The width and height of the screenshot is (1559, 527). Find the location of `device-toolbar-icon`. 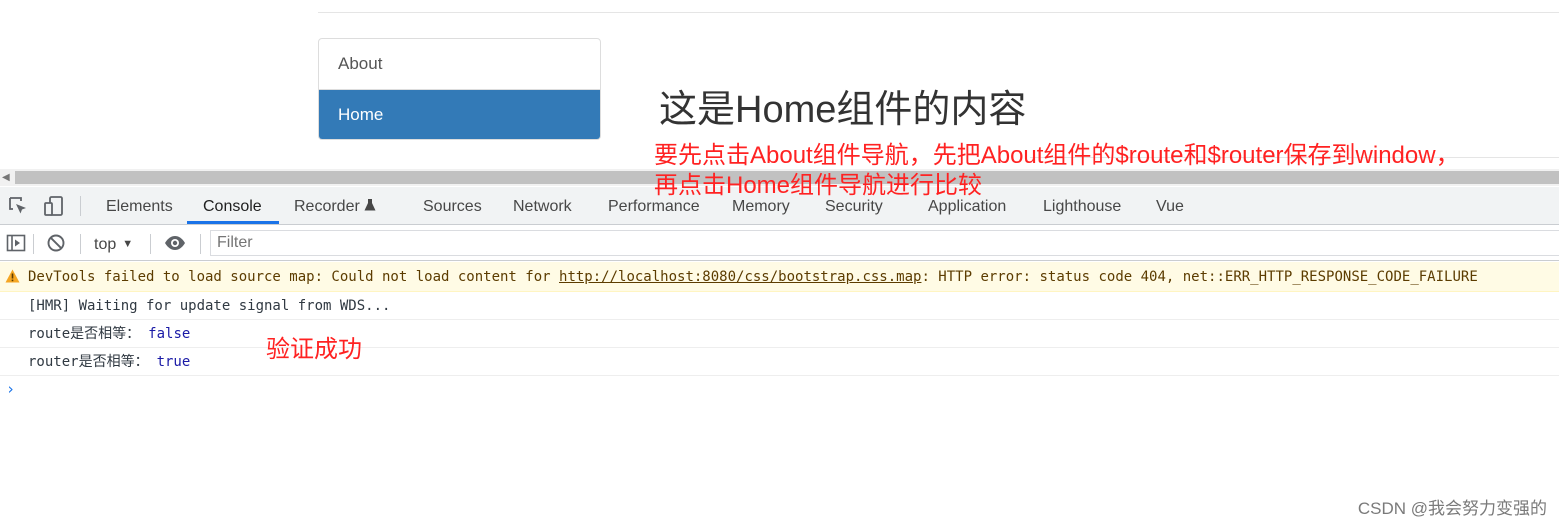

device-toolbar-icon is located at coordinates (54, 206).